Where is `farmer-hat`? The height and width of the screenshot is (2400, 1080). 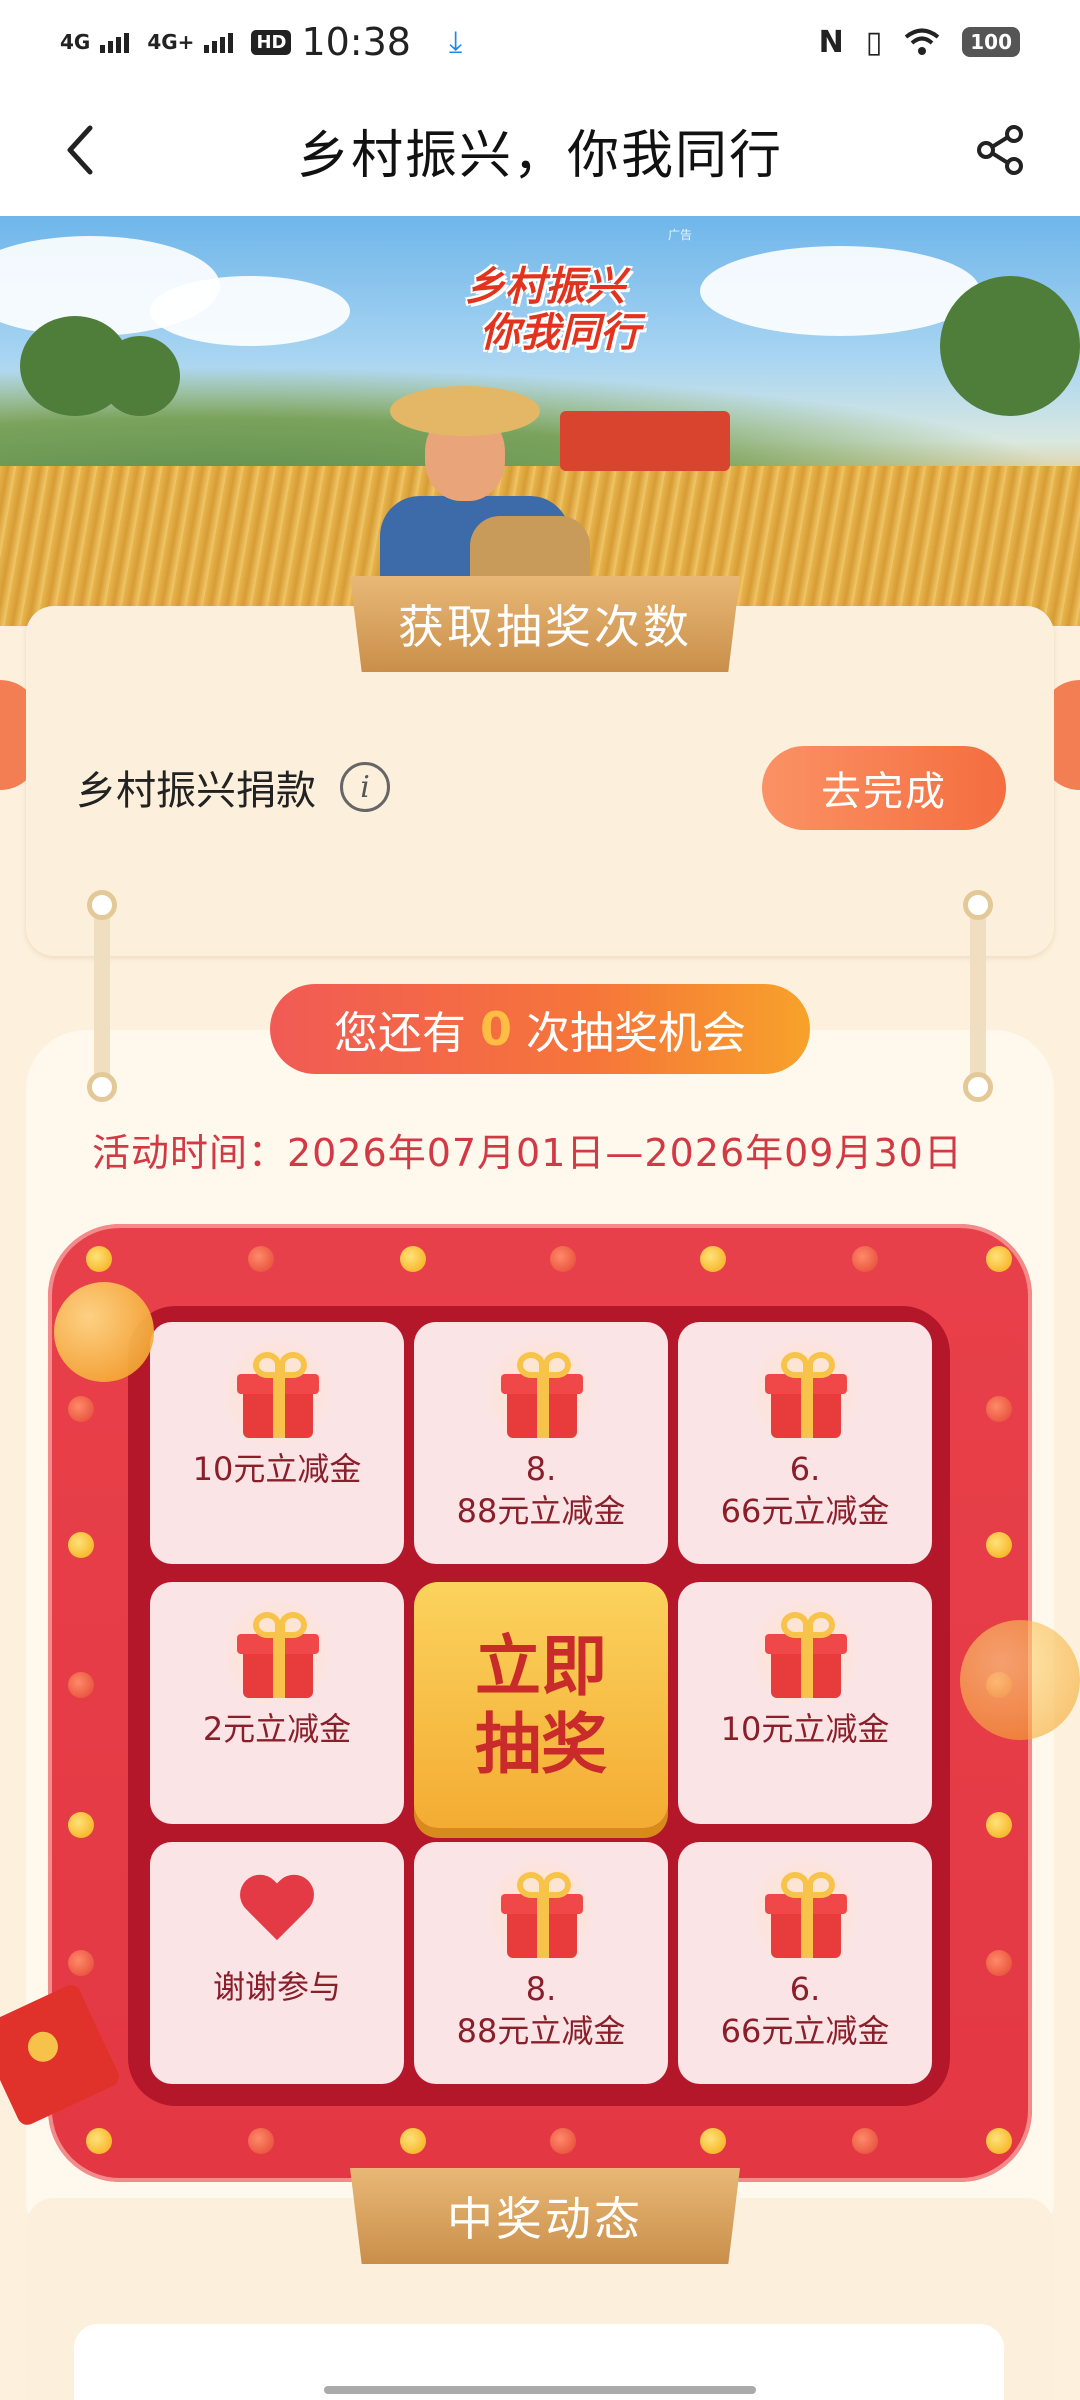 farmer-hat is located at coordinates (465, 411).